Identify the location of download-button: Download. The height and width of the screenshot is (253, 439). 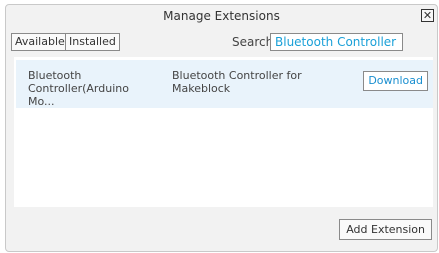
(395, 81).